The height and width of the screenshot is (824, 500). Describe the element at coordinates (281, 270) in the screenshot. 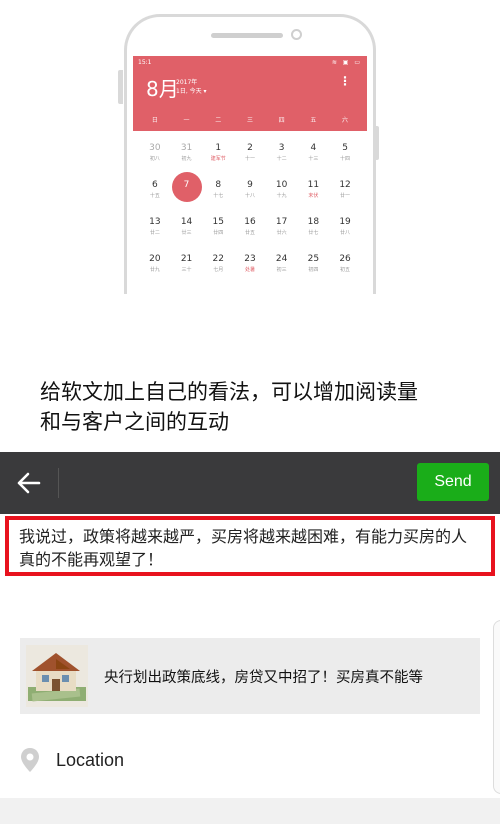

I see `lunar-date: 初三` at that location.